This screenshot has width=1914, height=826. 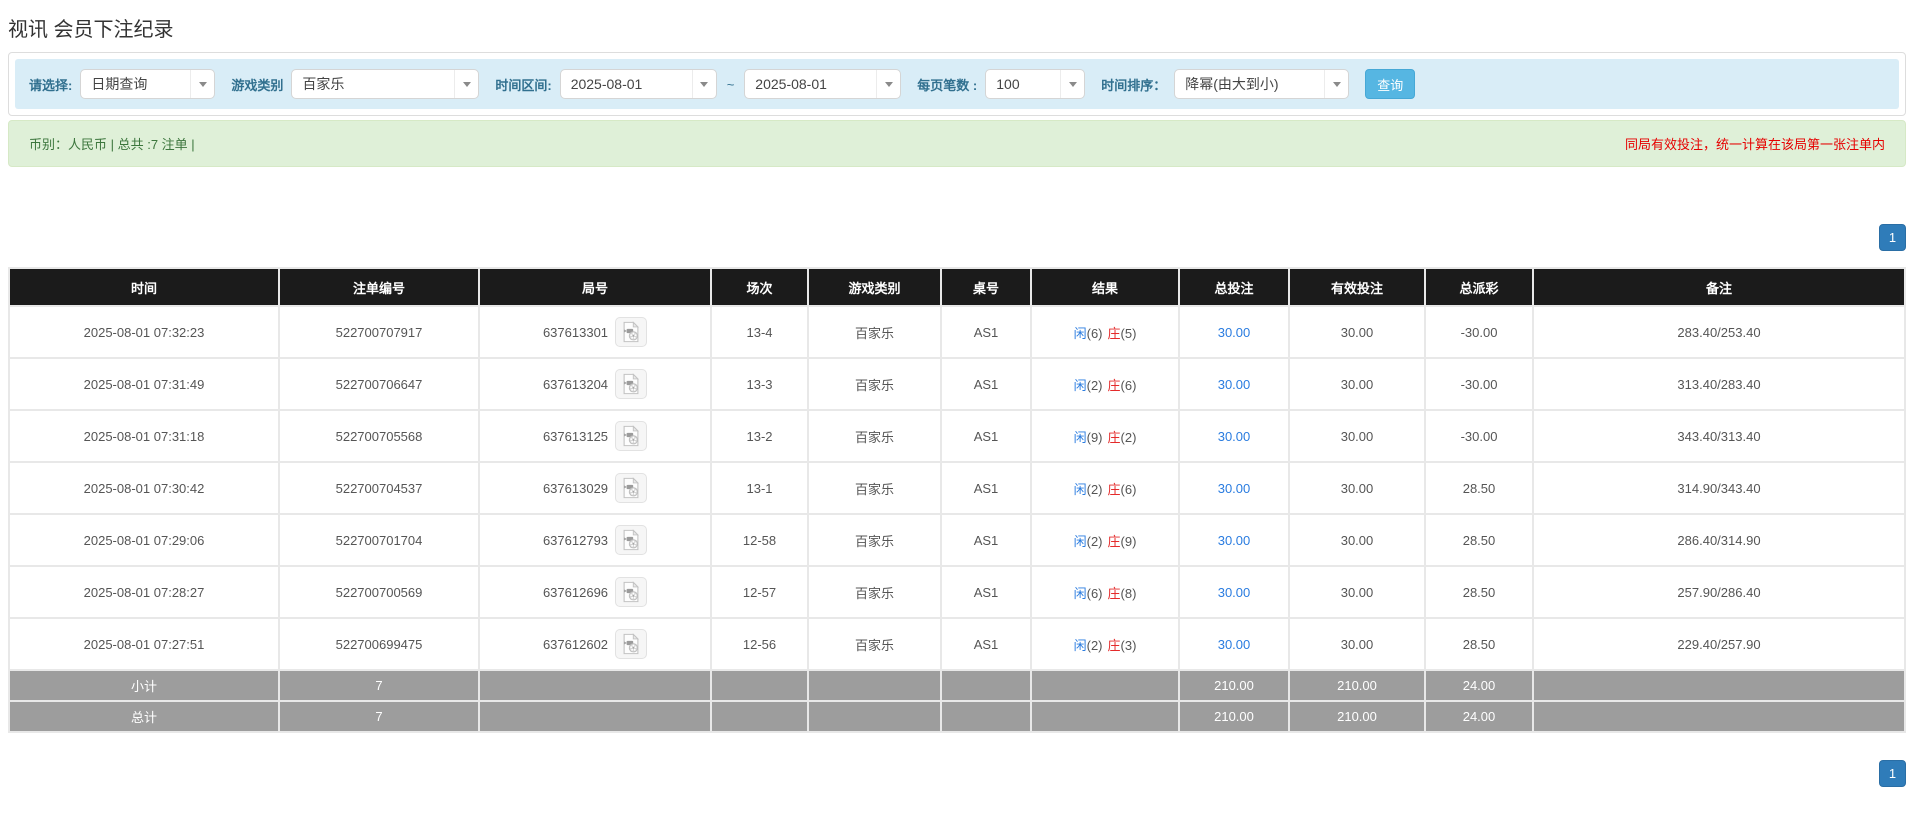 What do you see at coordinates (148, 84) in the screenshot?
I see `query-type-dropdown: 日期查询` at bounding box center [148, 84].